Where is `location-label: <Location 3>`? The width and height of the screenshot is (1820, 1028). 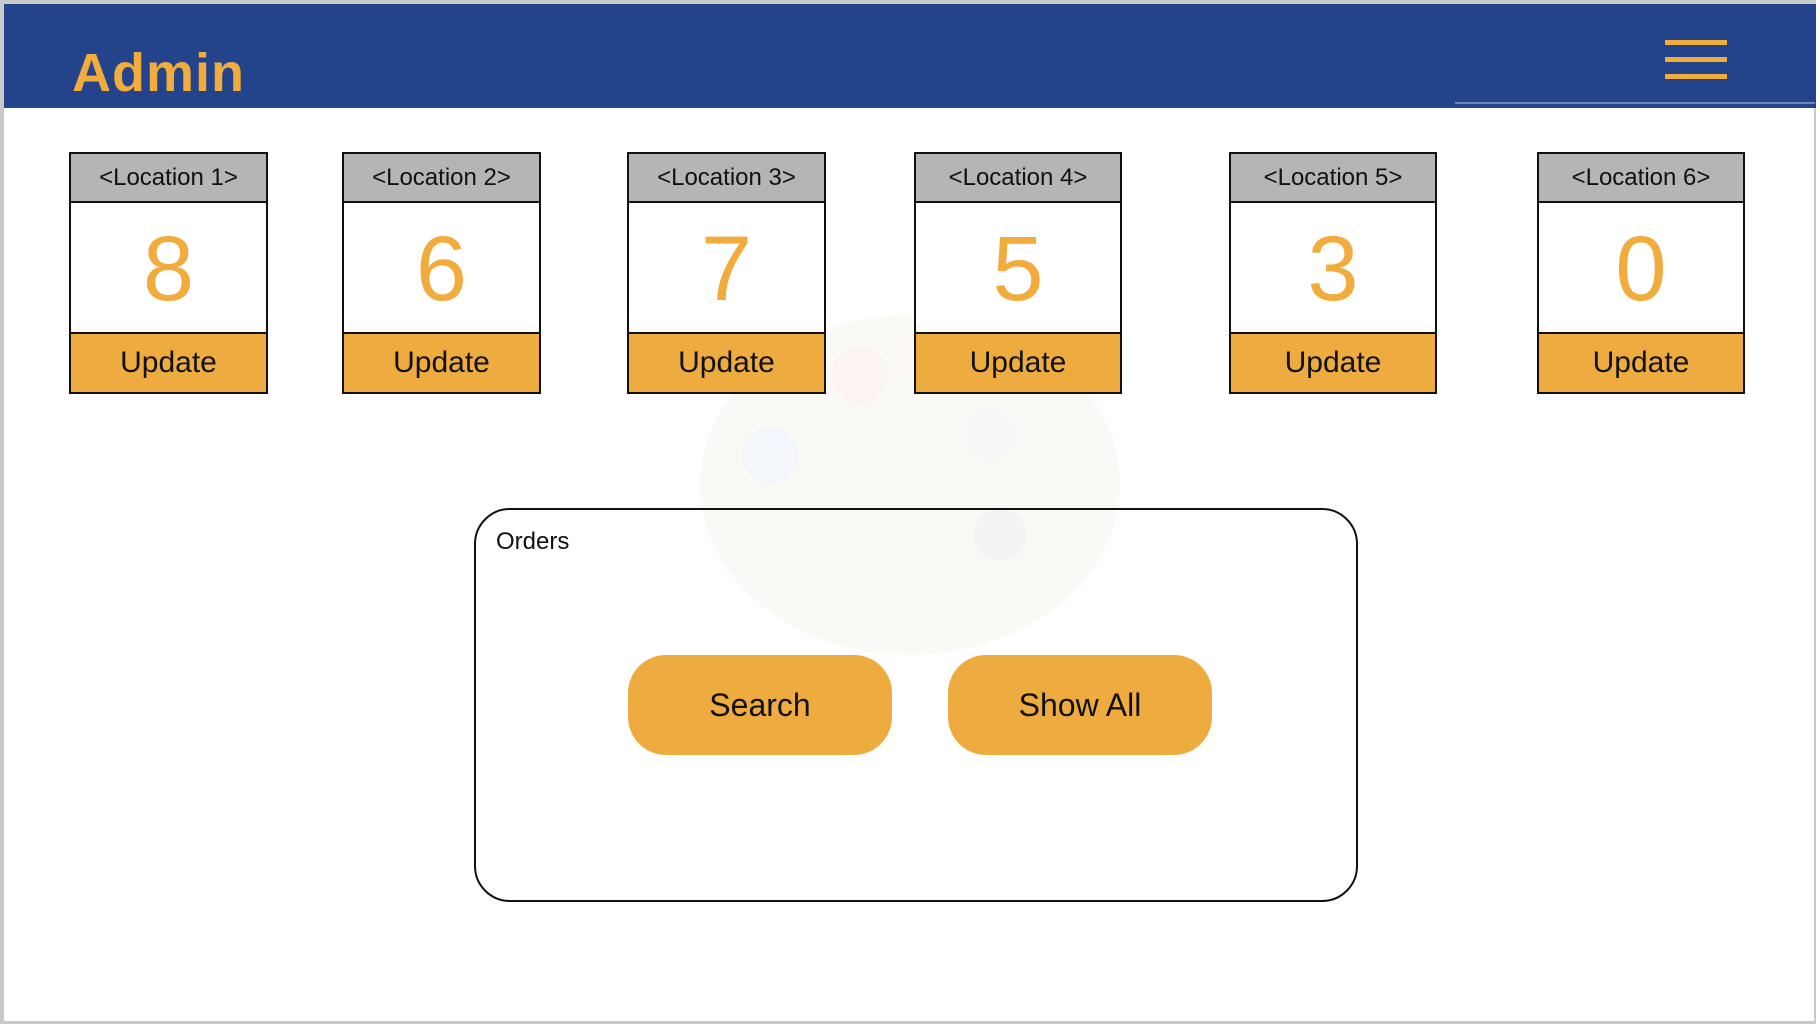
location-label: <Location 3> is located at coordinates (726, 178).